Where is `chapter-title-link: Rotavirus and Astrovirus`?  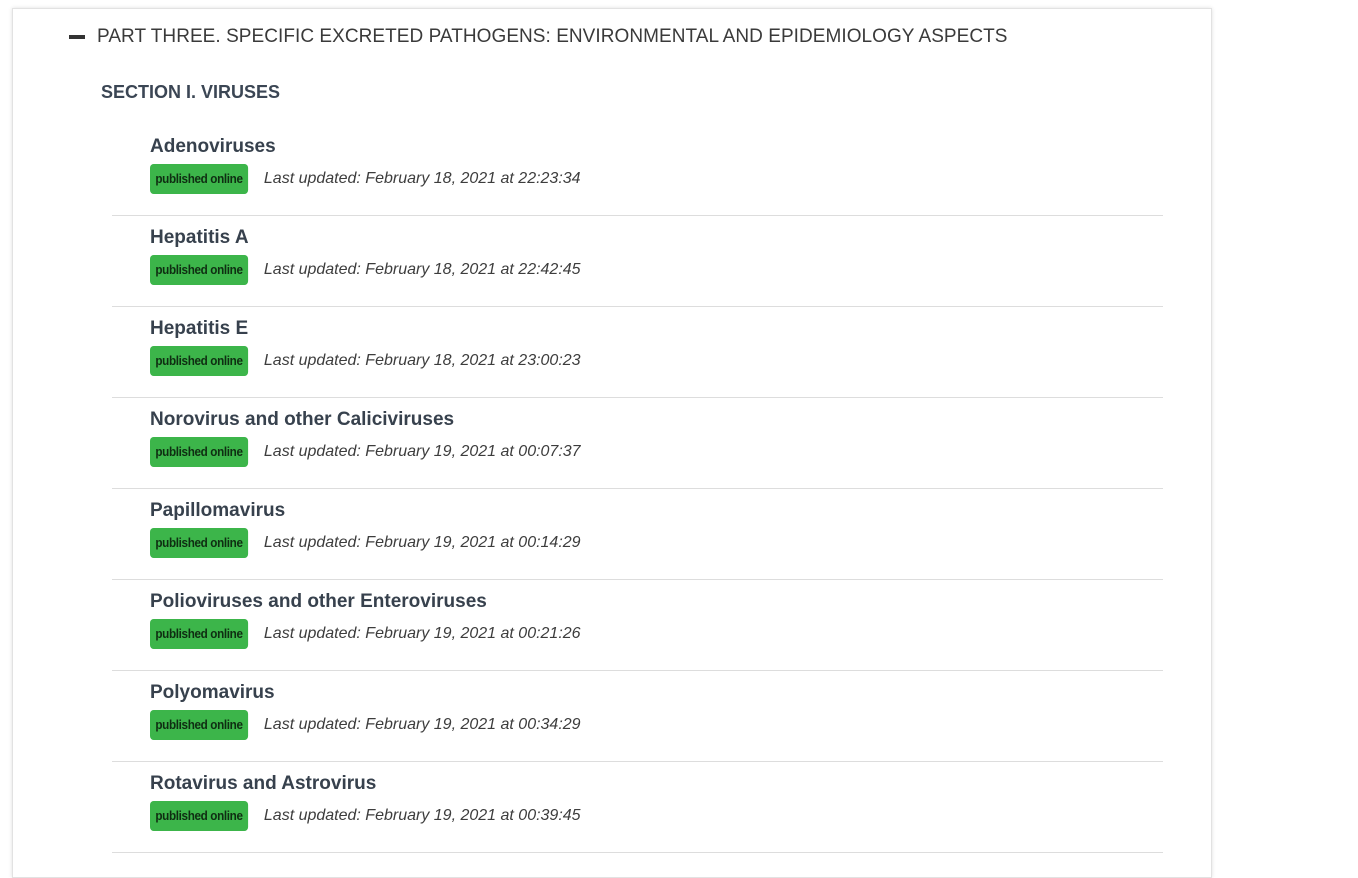 chapter-title-link: Rotavirus and Astrovirus is located at coordinates (263, 784).